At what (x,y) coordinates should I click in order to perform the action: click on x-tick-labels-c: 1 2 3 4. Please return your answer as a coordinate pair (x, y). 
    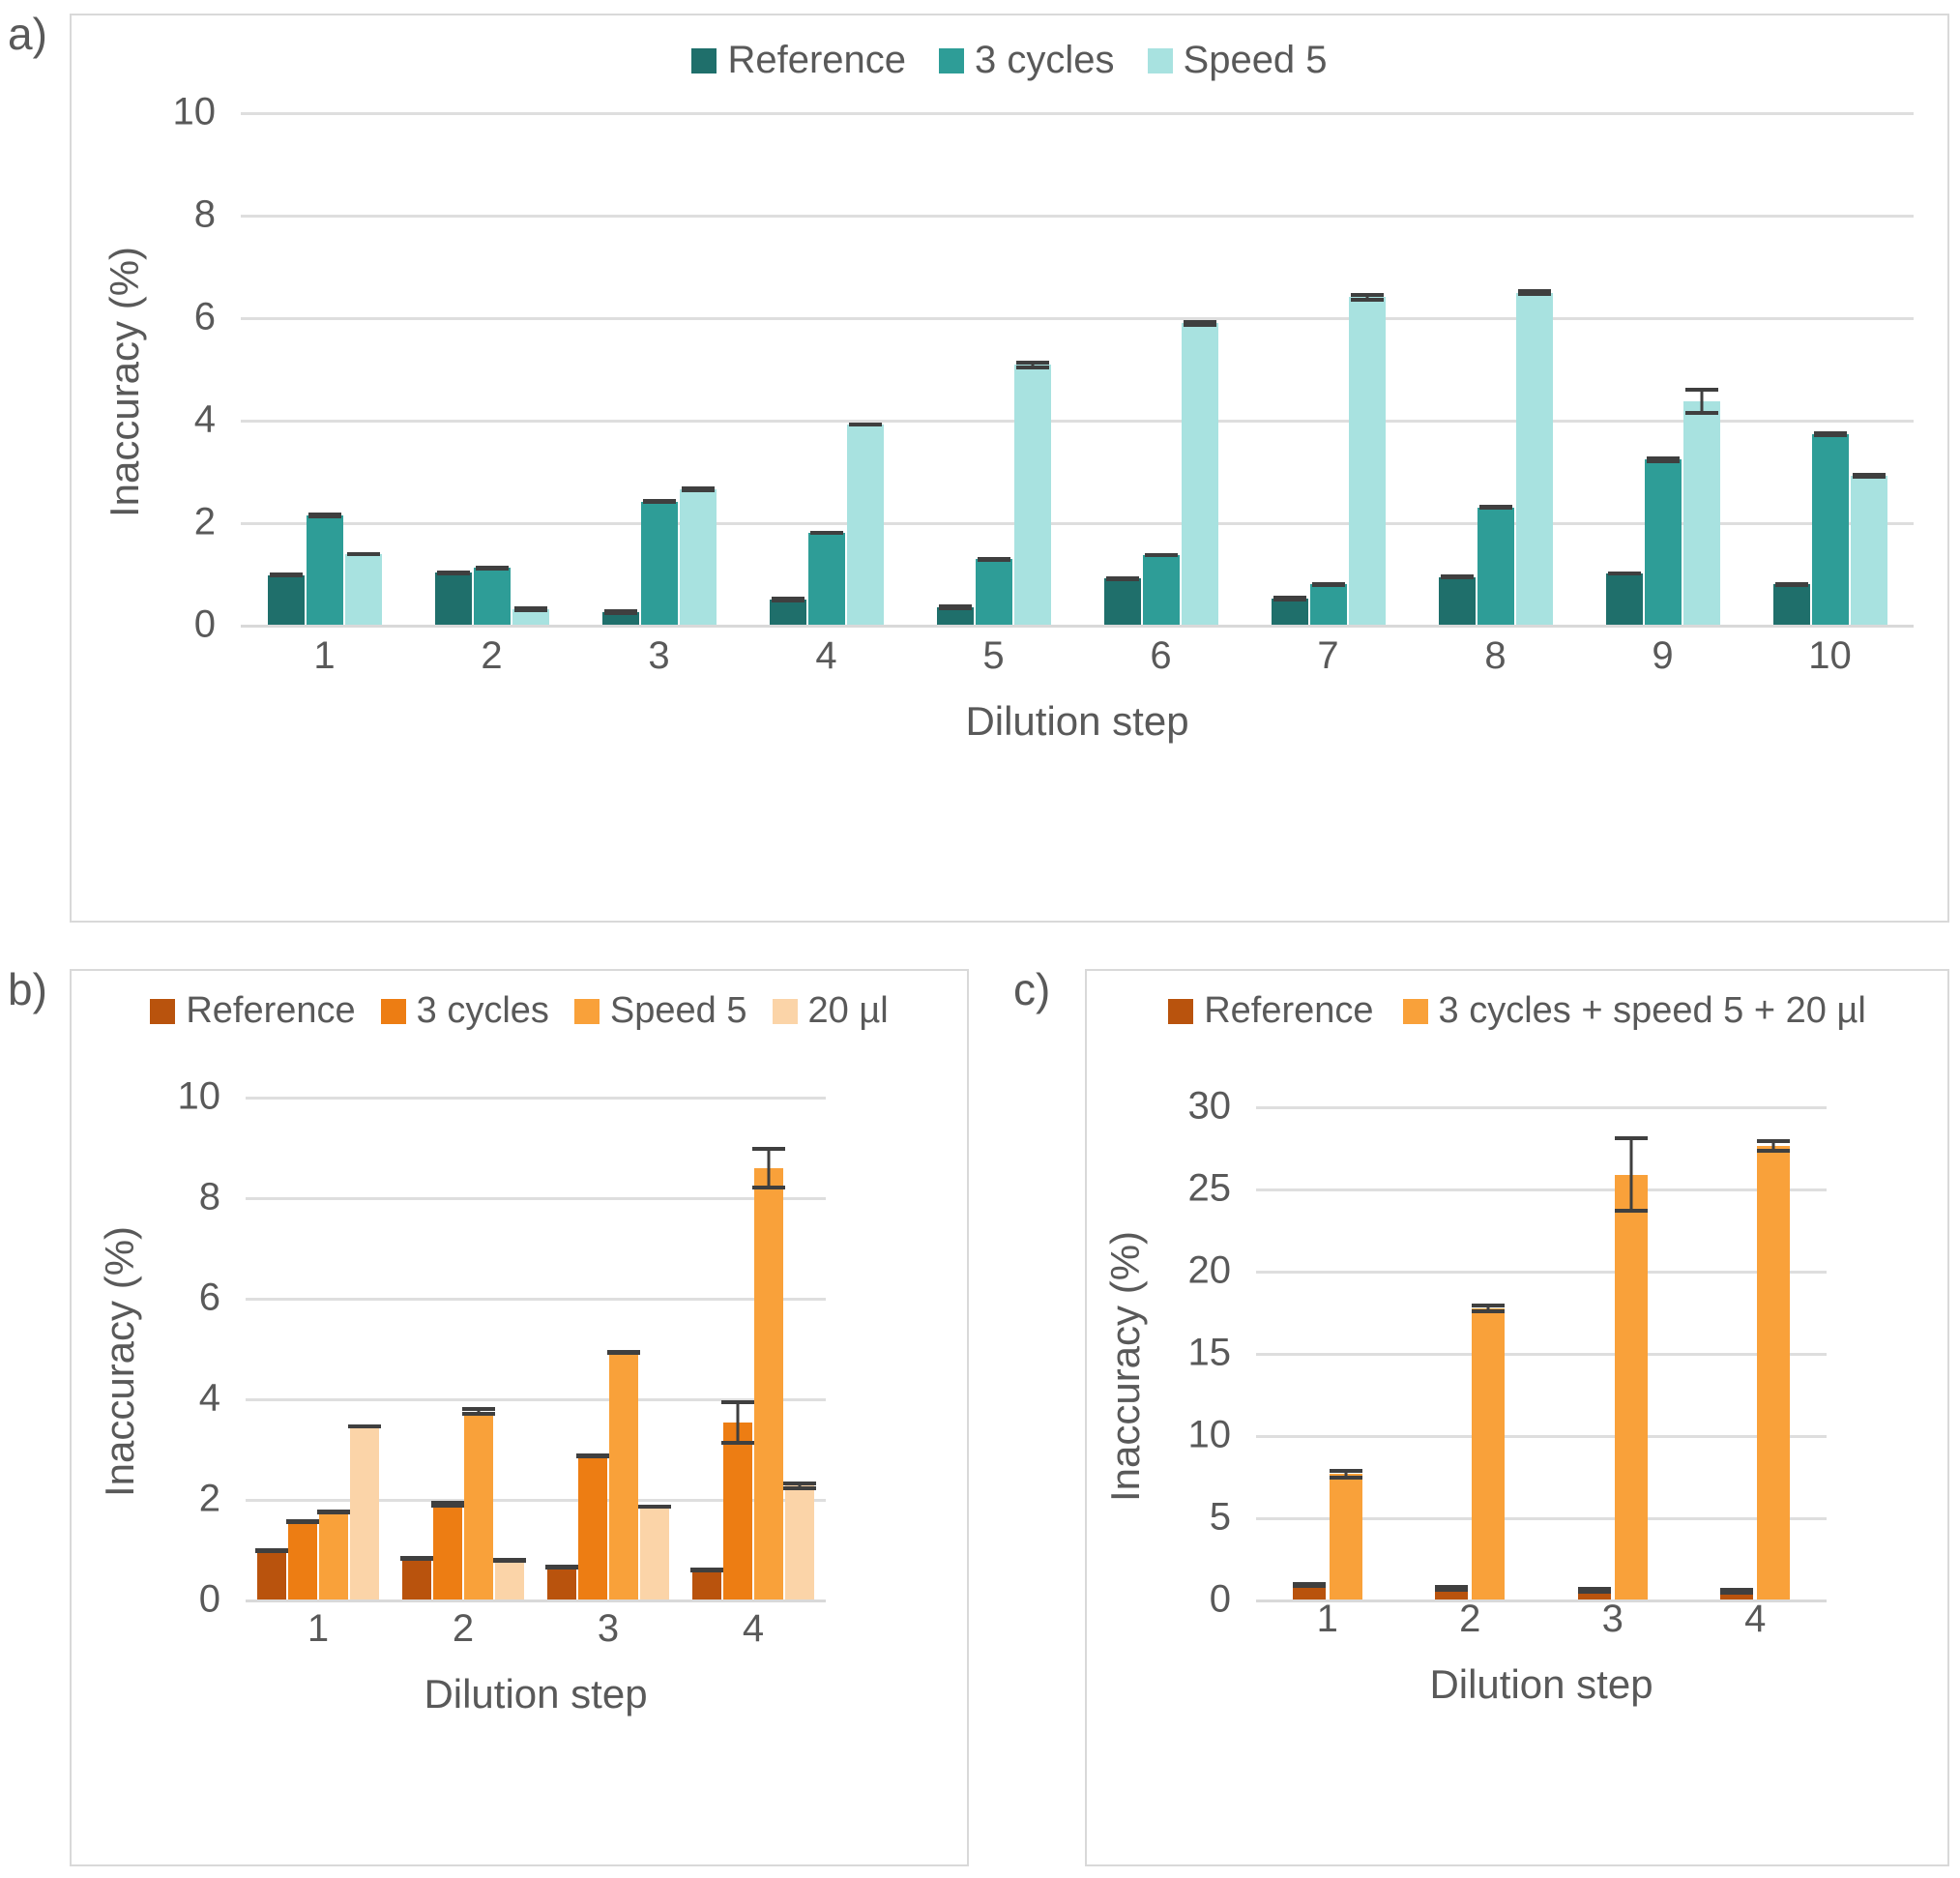
    Looking at the image, I should click on (1541, 1620).